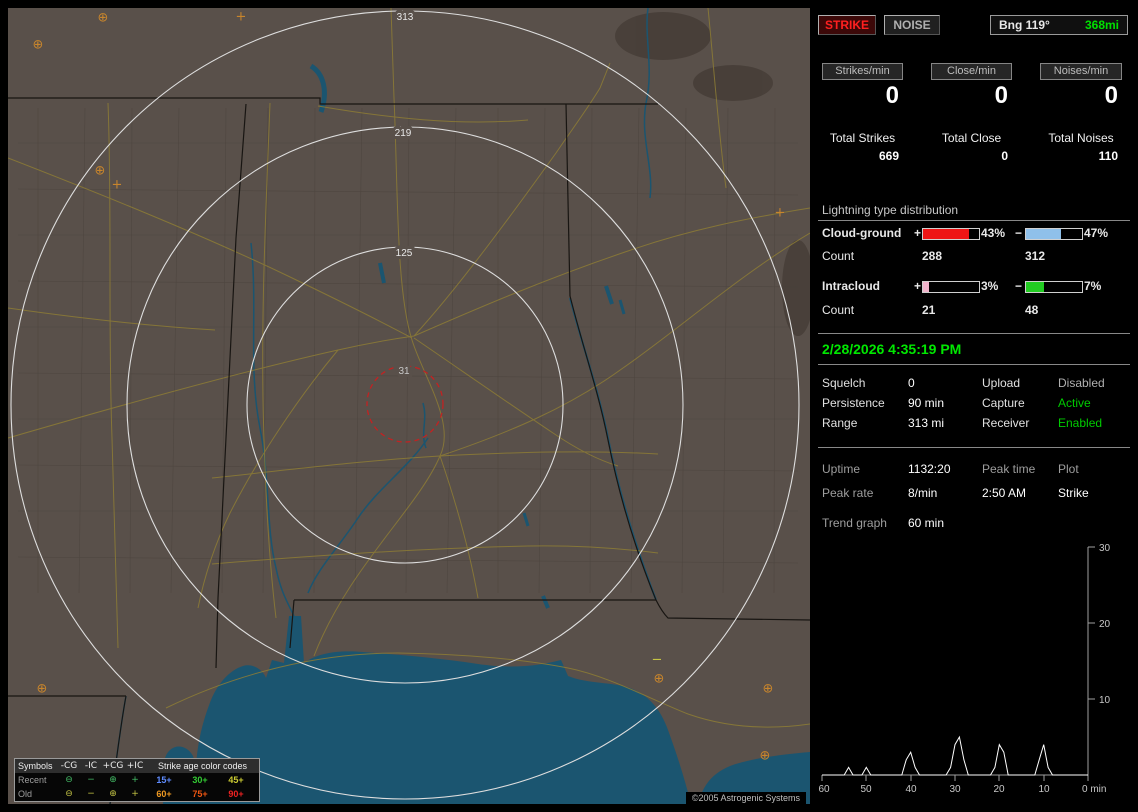 The height and width of the screenshot is (812, 1138). I want to click on trend-graph: 30 20 10 60 50 40 30 20 10 0 min, so click(964, 669).